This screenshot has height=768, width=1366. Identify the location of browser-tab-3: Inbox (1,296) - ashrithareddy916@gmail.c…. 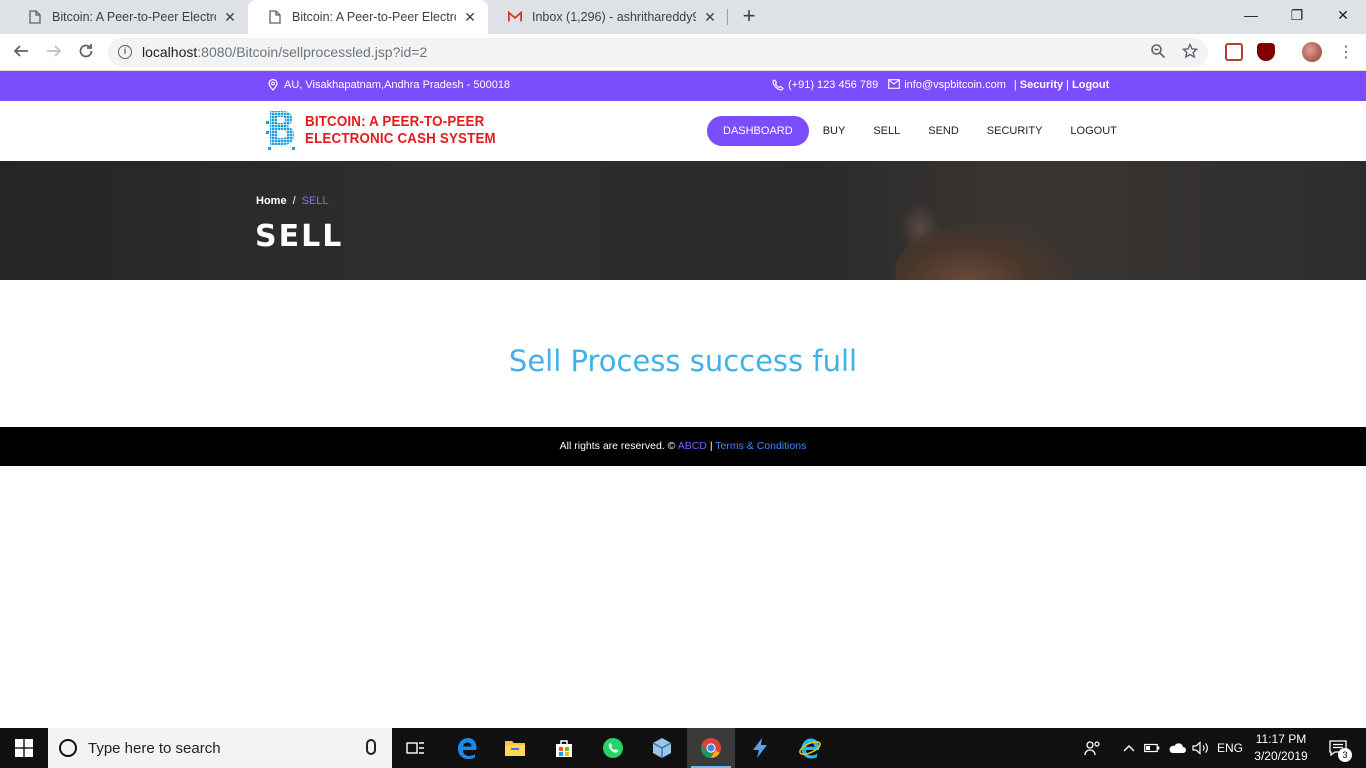
(608, 17).